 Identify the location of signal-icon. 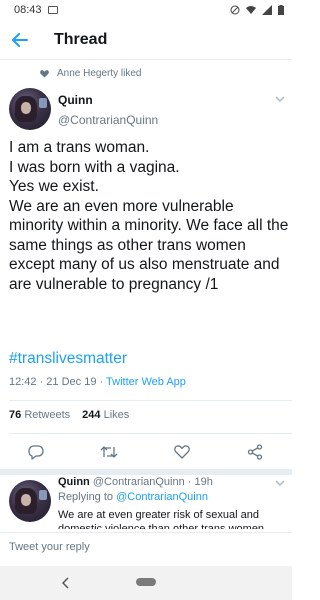
(267, 10).